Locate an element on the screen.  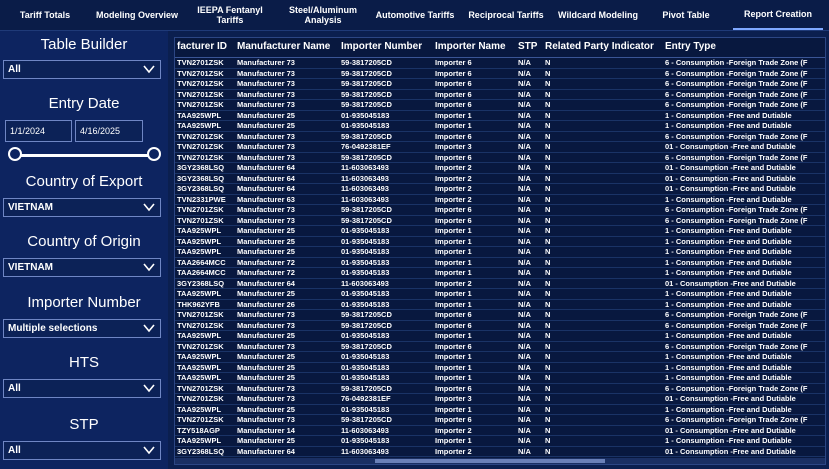
entry-date-start-input: 1/1/2024 is located at coordinates (38, 131).